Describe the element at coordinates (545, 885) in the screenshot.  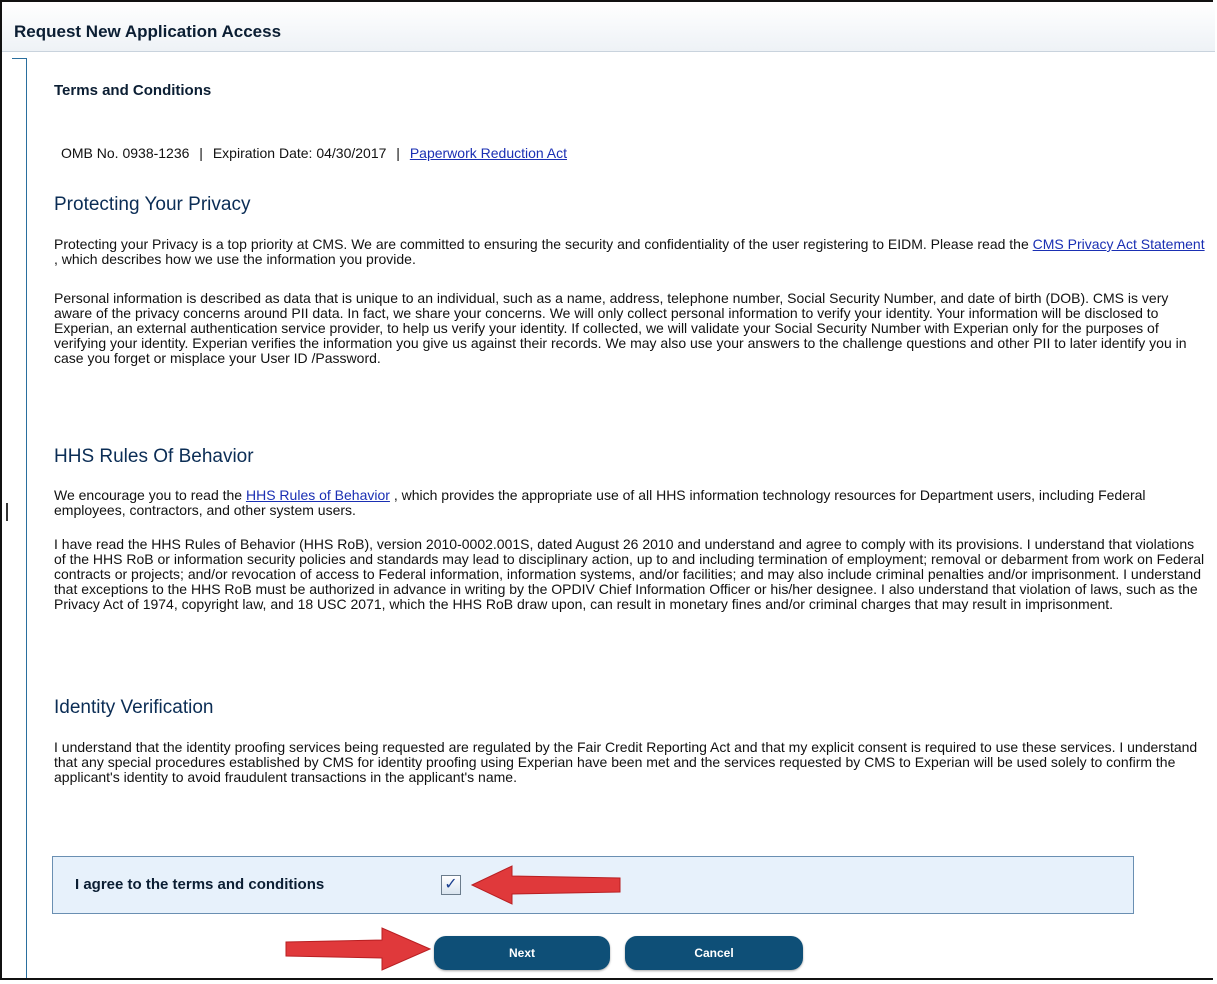
I see `arrow-annotation-checkbox` at that location.